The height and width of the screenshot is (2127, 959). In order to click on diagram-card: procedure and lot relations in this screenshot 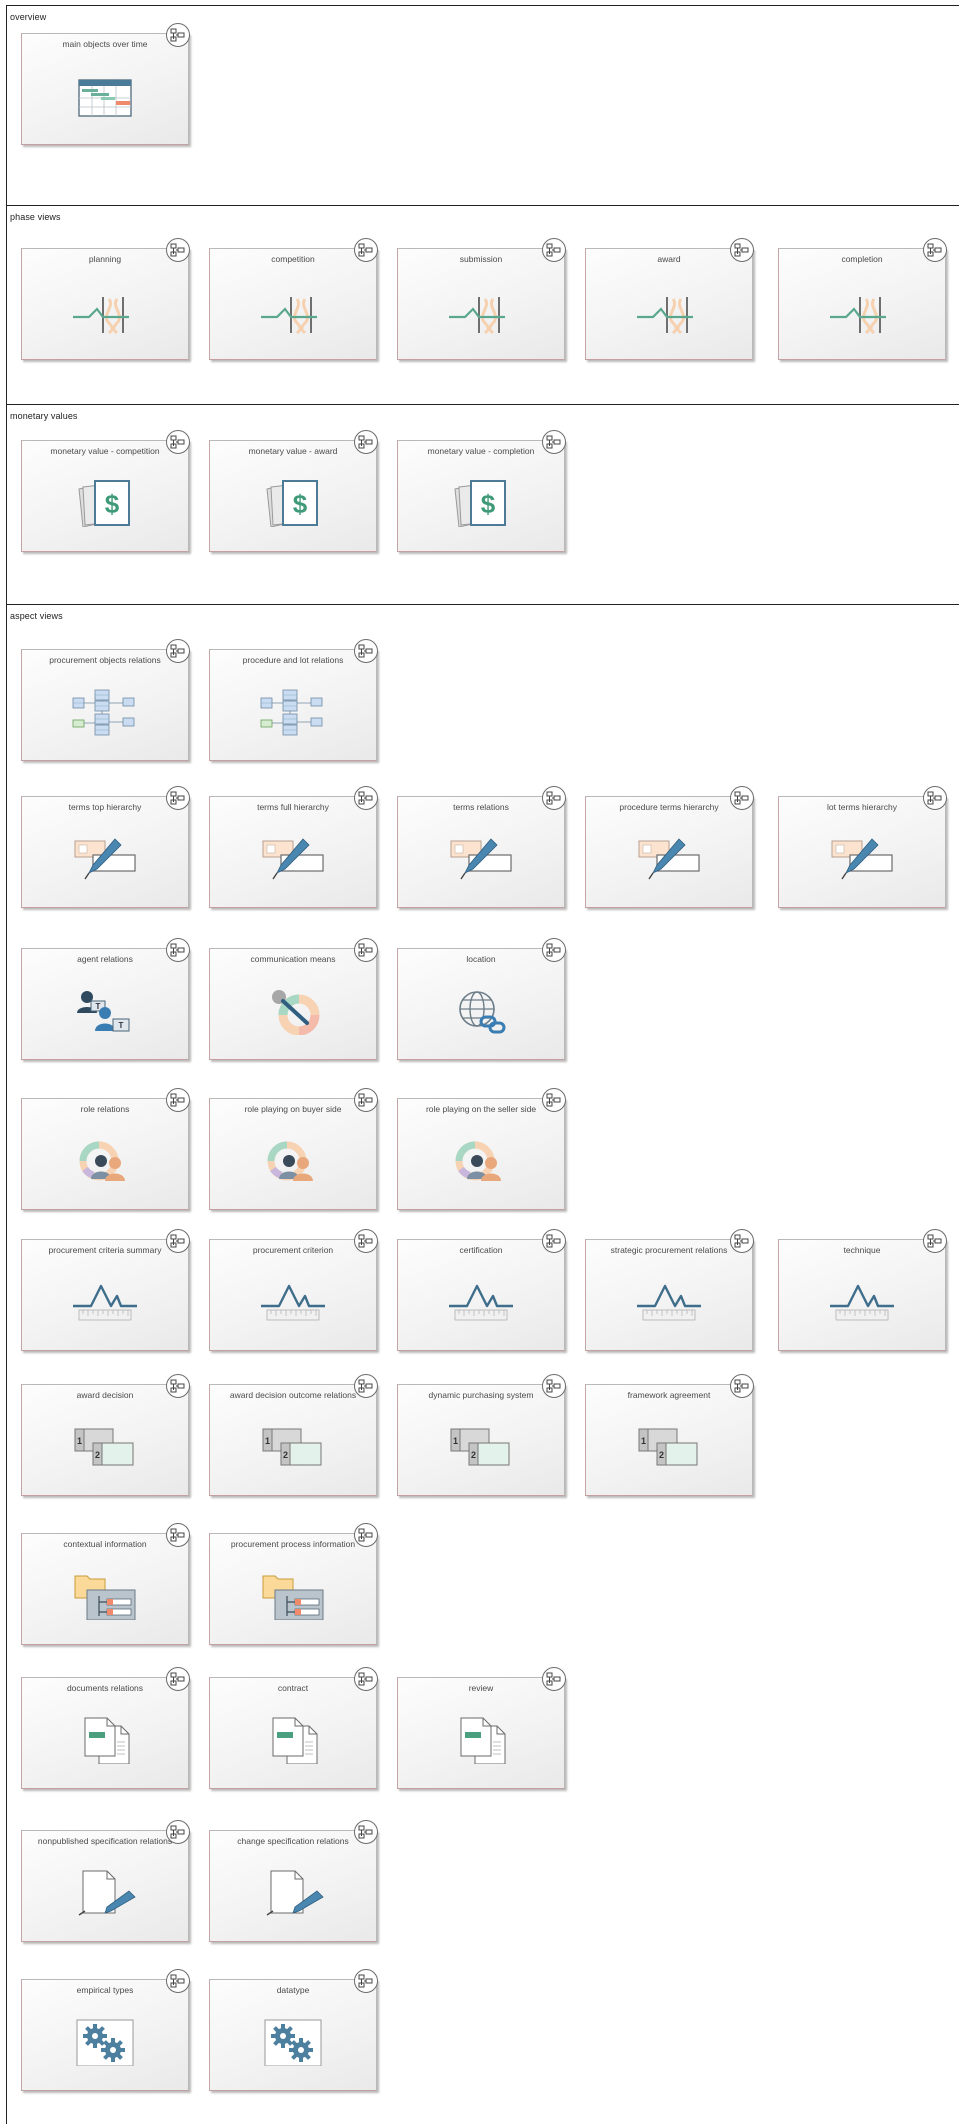, I will do `click(293, 700)`.